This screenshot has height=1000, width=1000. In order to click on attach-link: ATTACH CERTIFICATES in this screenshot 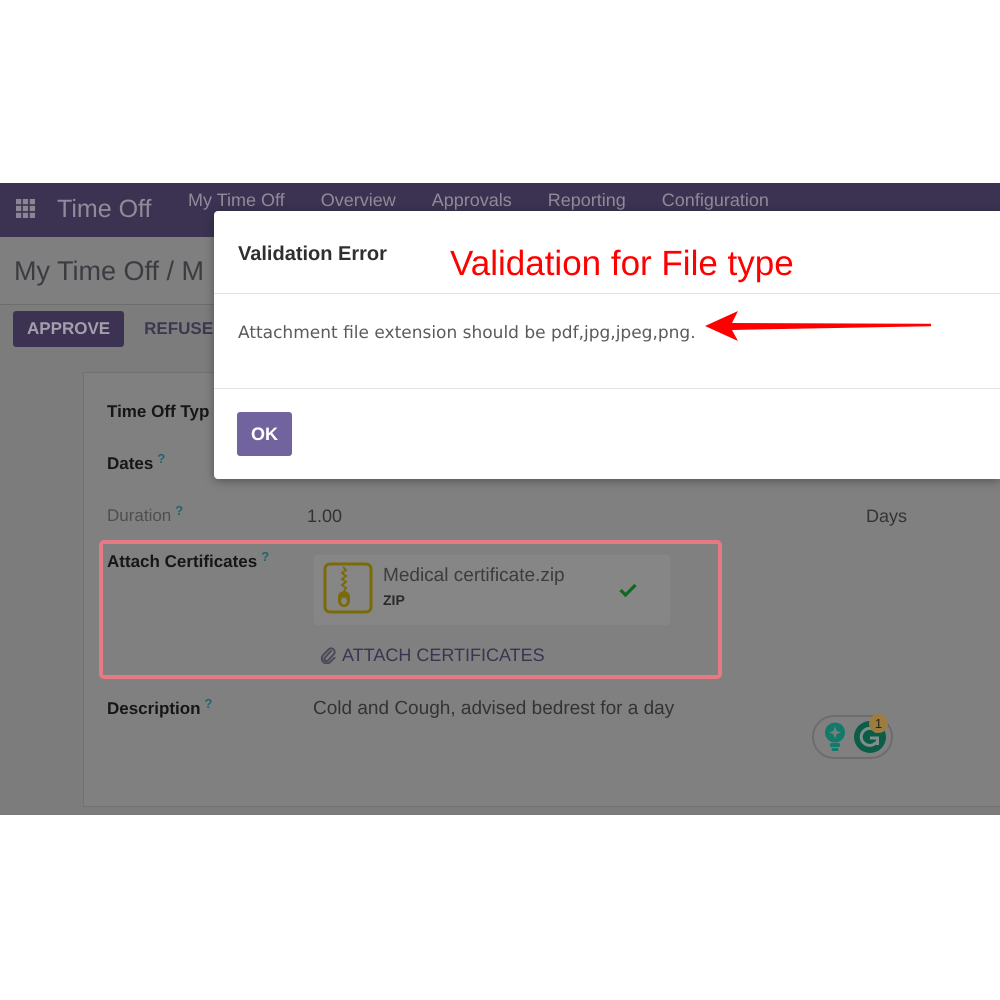, I will do `click(432, 655)`.